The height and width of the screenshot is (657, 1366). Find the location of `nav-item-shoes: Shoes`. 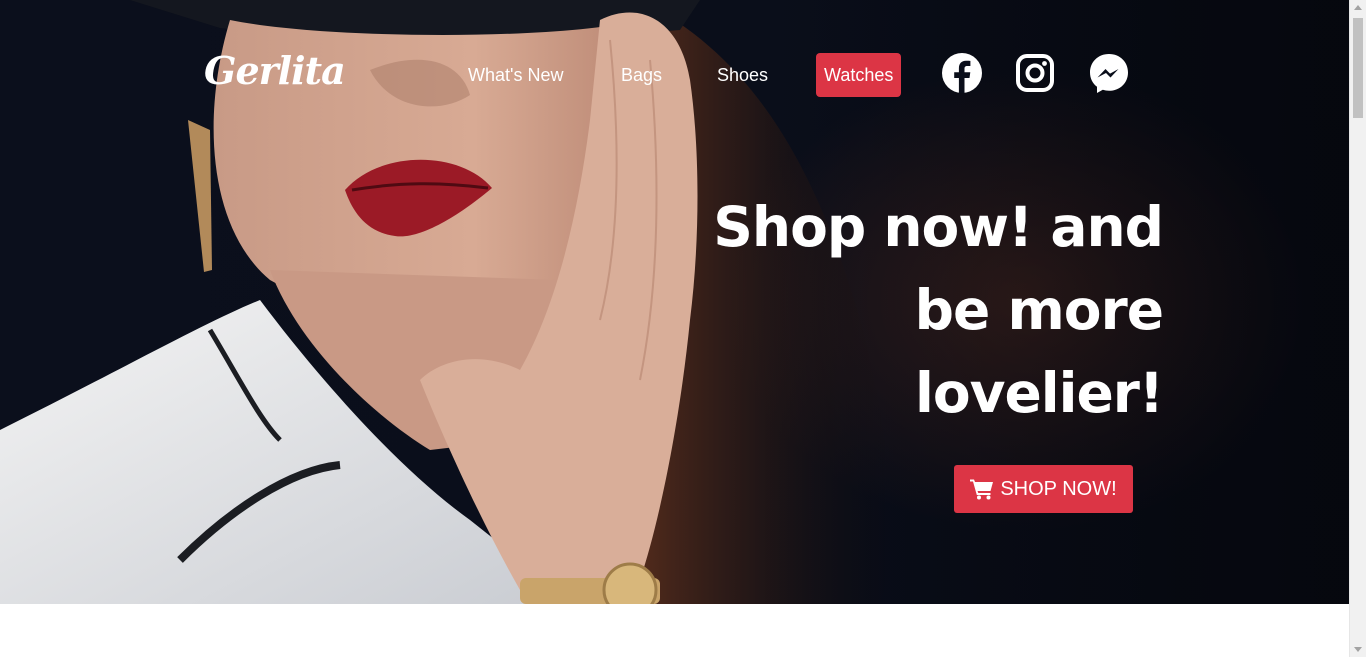

nav-item-shoes: Shoes is located at coordinates (742, 75).